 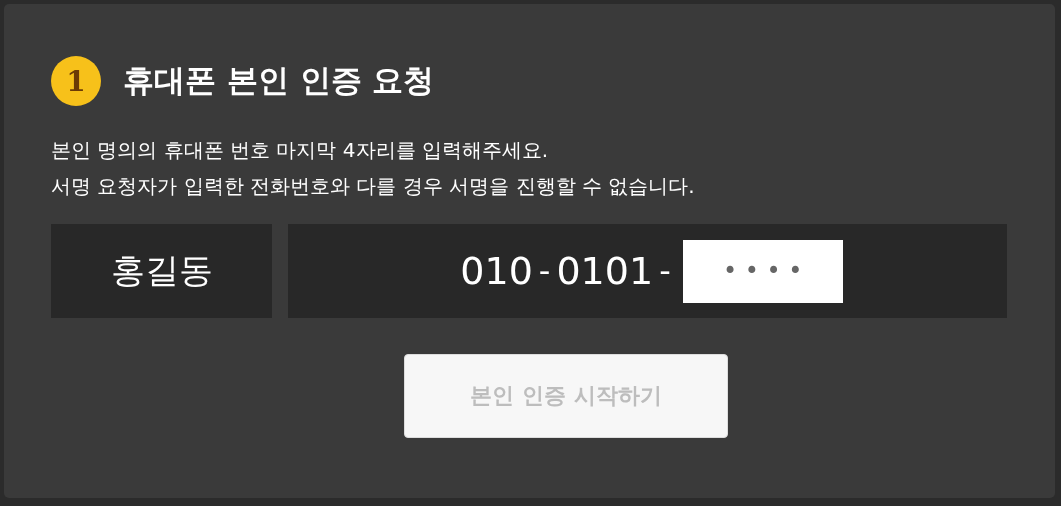 I want to click on phone-prefix: 010, so click(x=496, y=271).